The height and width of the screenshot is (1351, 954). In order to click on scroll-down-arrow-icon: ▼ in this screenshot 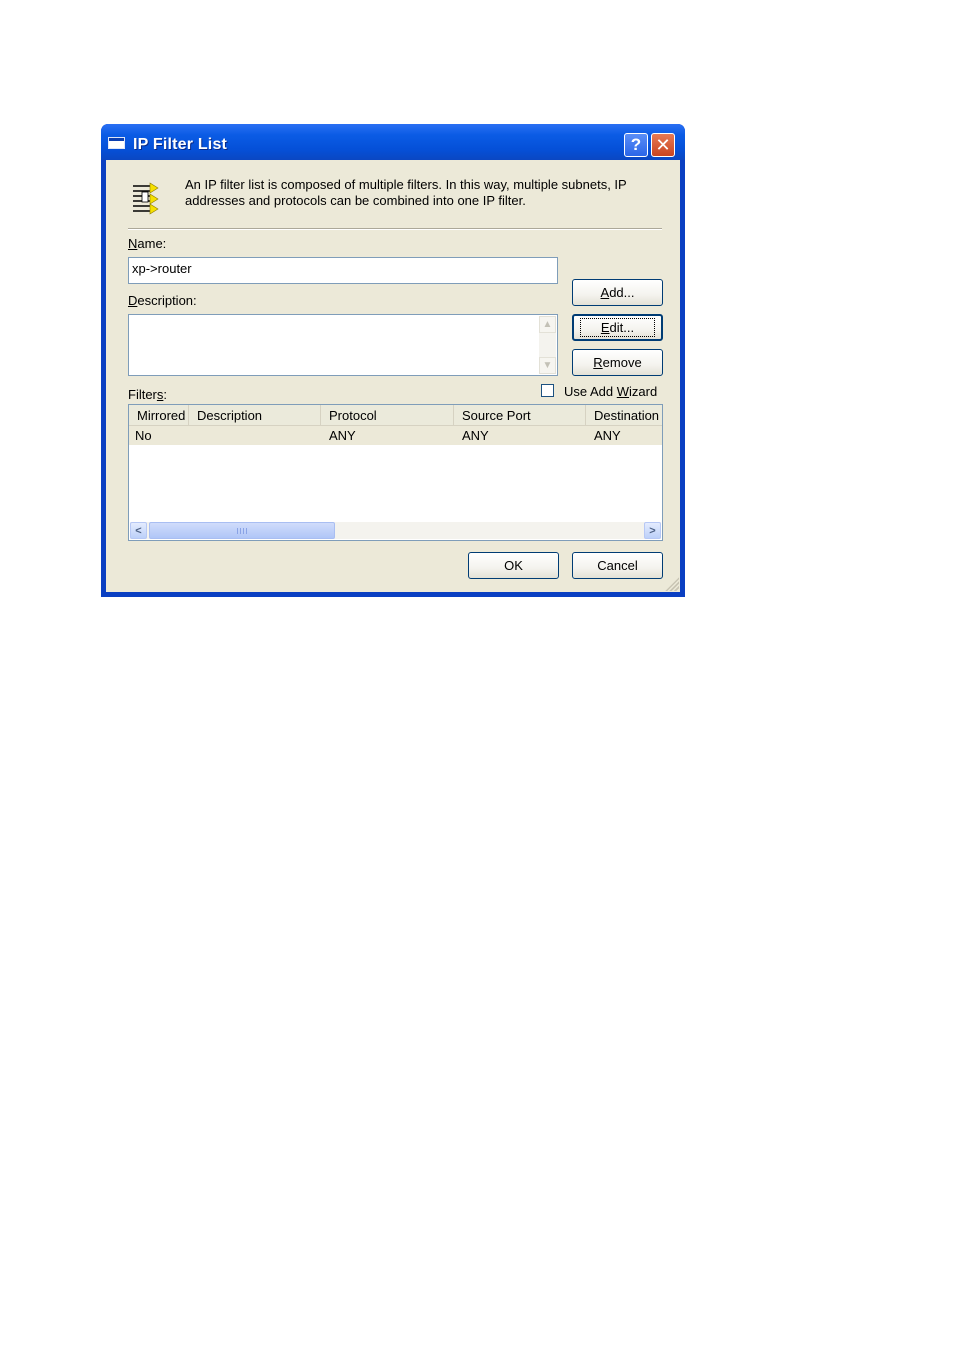, I will do `click(547, 365)`.